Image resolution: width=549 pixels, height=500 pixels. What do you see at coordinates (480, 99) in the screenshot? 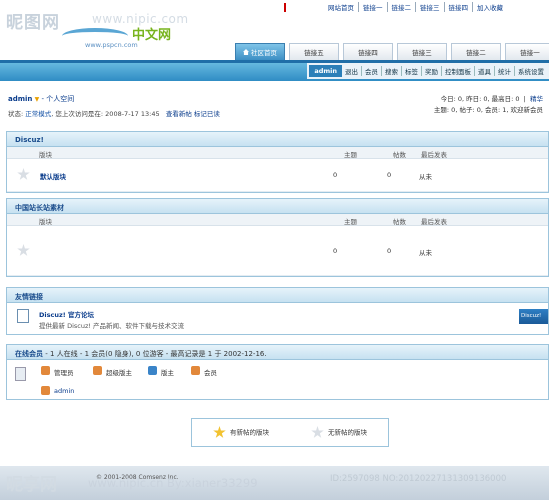
I see `stats-today: 今日: 0, 昨日: 0, 最高日: 0` at bounding box center [480, 99].